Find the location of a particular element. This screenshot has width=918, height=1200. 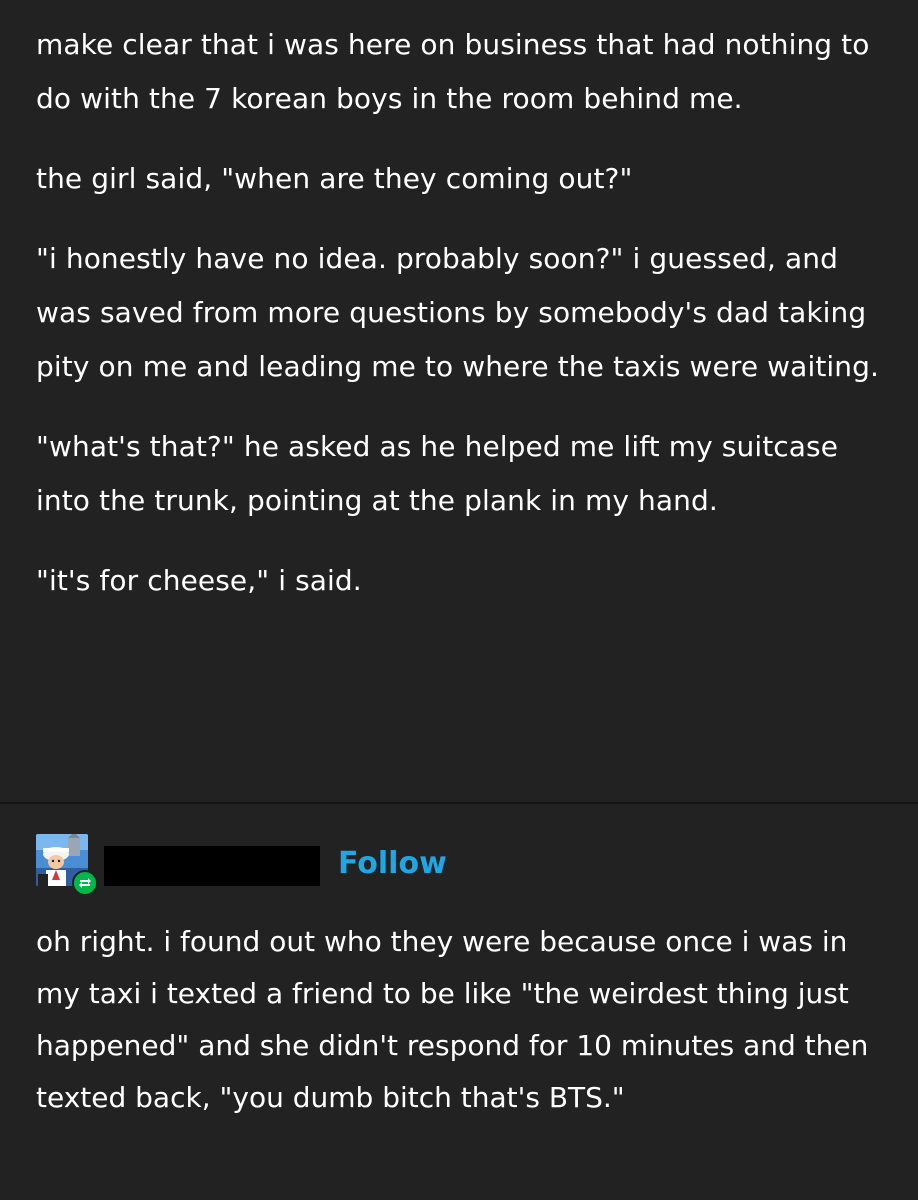

redacted-username is located at coordinates (212, 866).